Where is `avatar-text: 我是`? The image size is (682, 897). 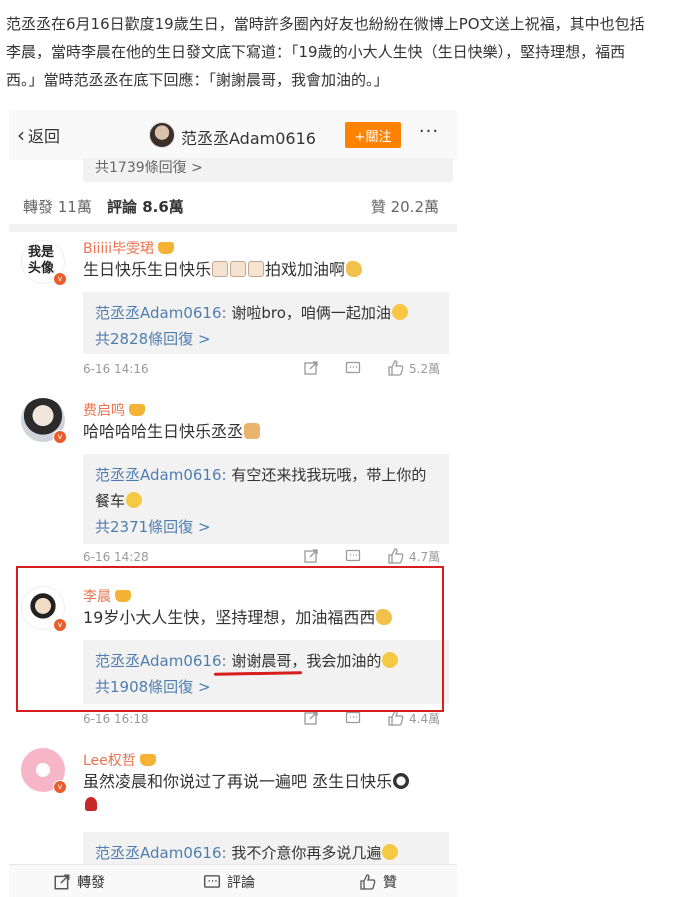 avatar-text: 我是 is located at coordinates (41, 252).